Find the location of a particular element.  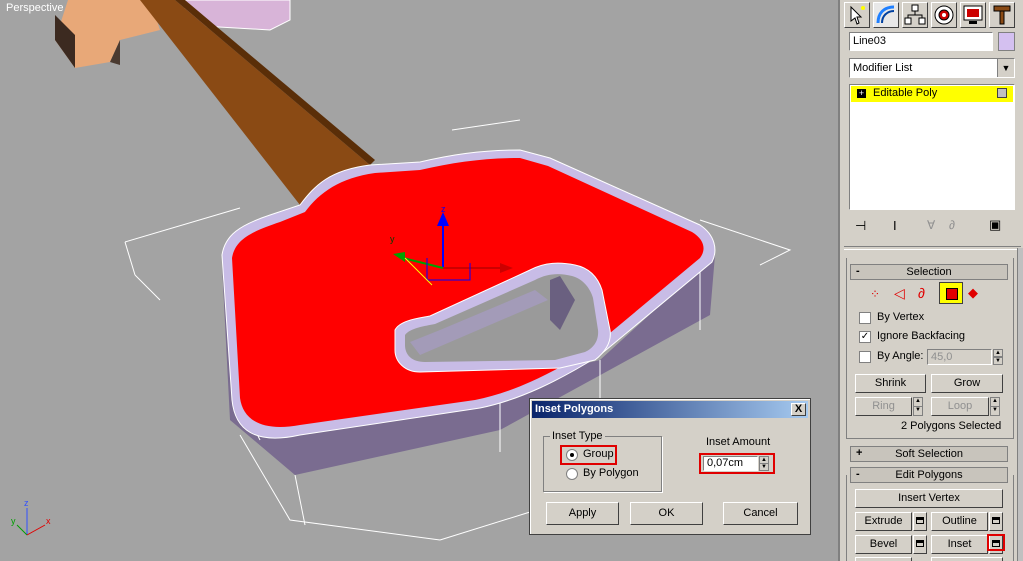

extrude-settings-button is located at coordinates (920, 521).